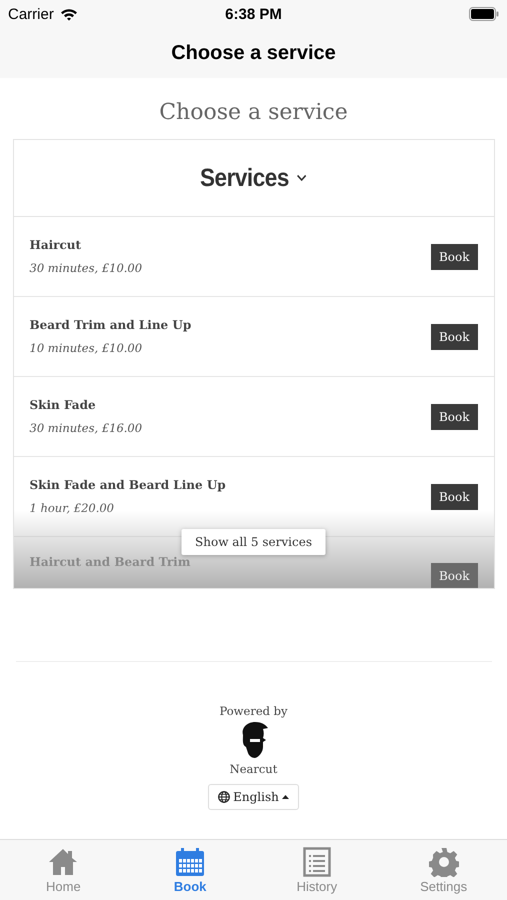  I want to click on carrier-label: Carrier, so click(31, 14).